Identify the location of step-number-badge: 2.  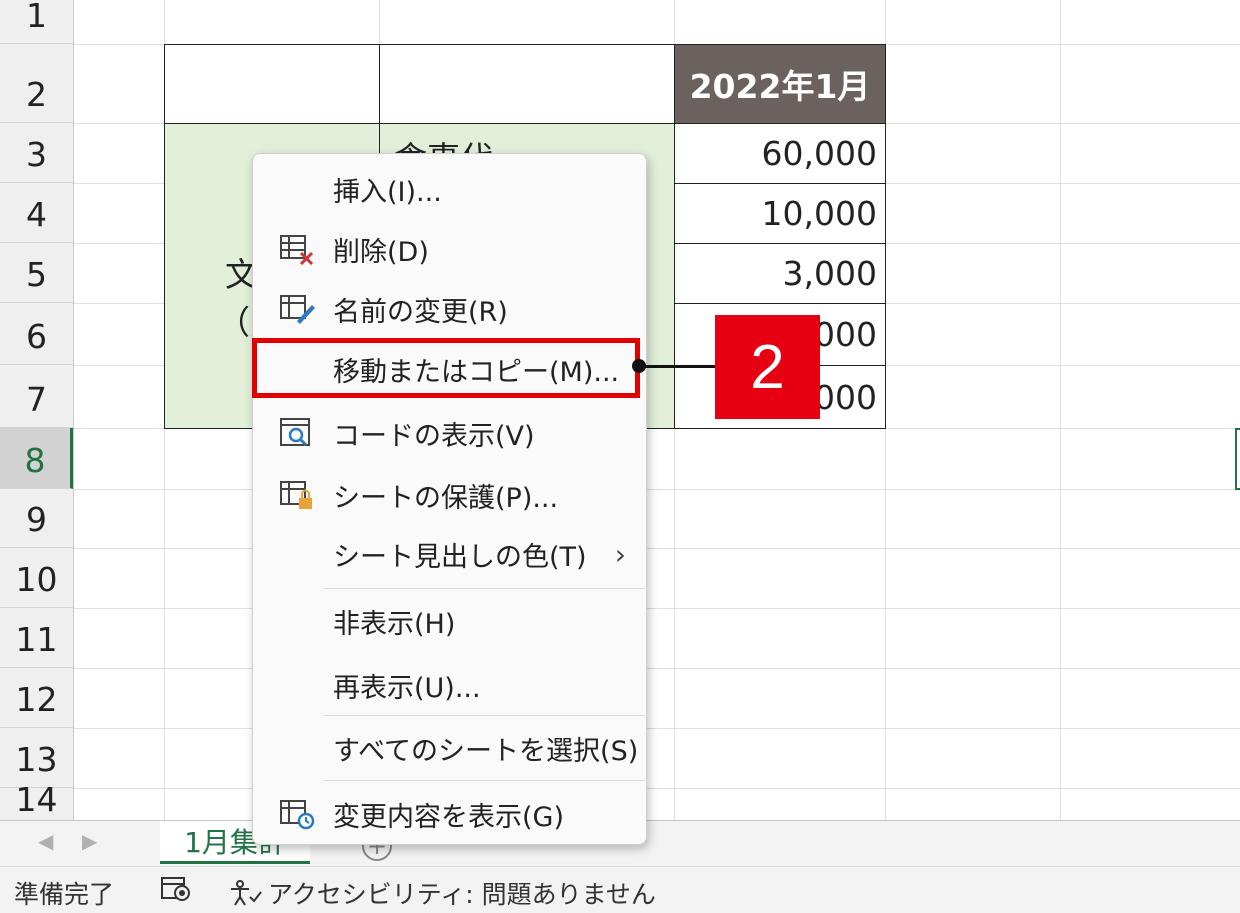
(767, 367).